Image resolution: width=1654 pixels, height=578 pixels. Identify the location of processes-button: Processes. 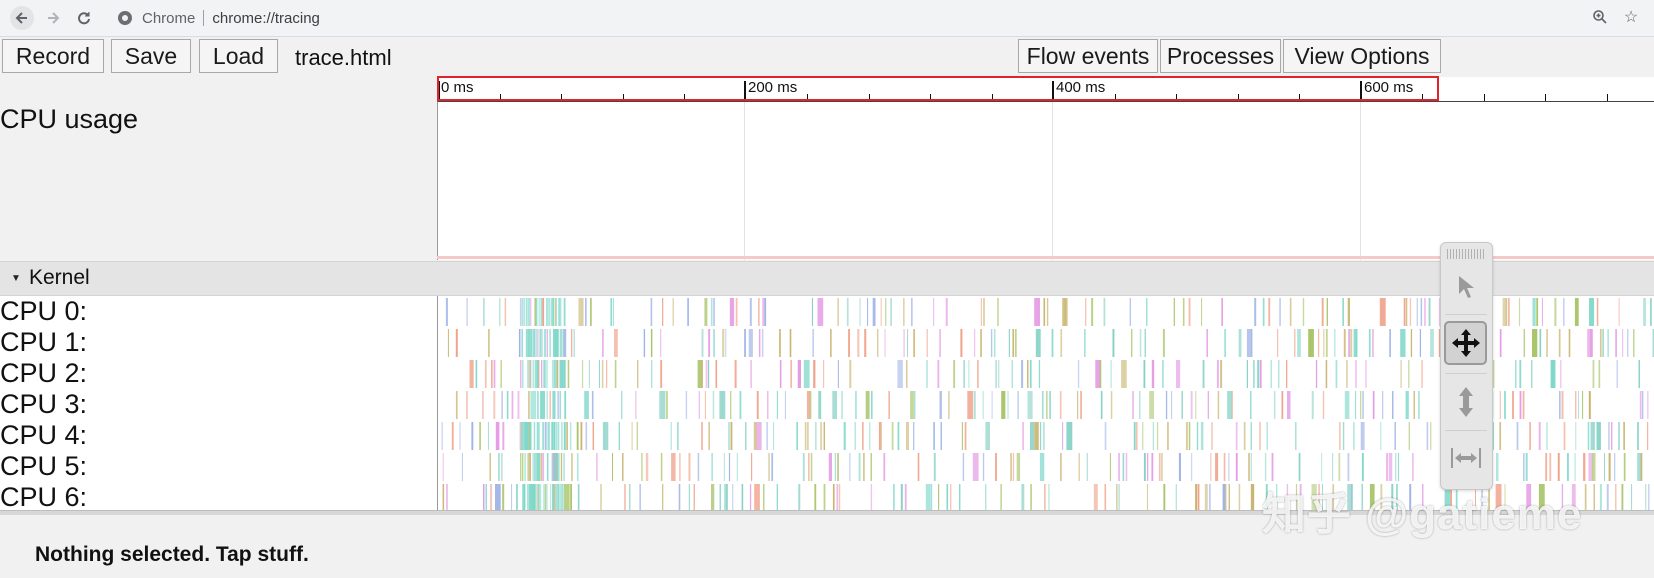
(1220, 56).